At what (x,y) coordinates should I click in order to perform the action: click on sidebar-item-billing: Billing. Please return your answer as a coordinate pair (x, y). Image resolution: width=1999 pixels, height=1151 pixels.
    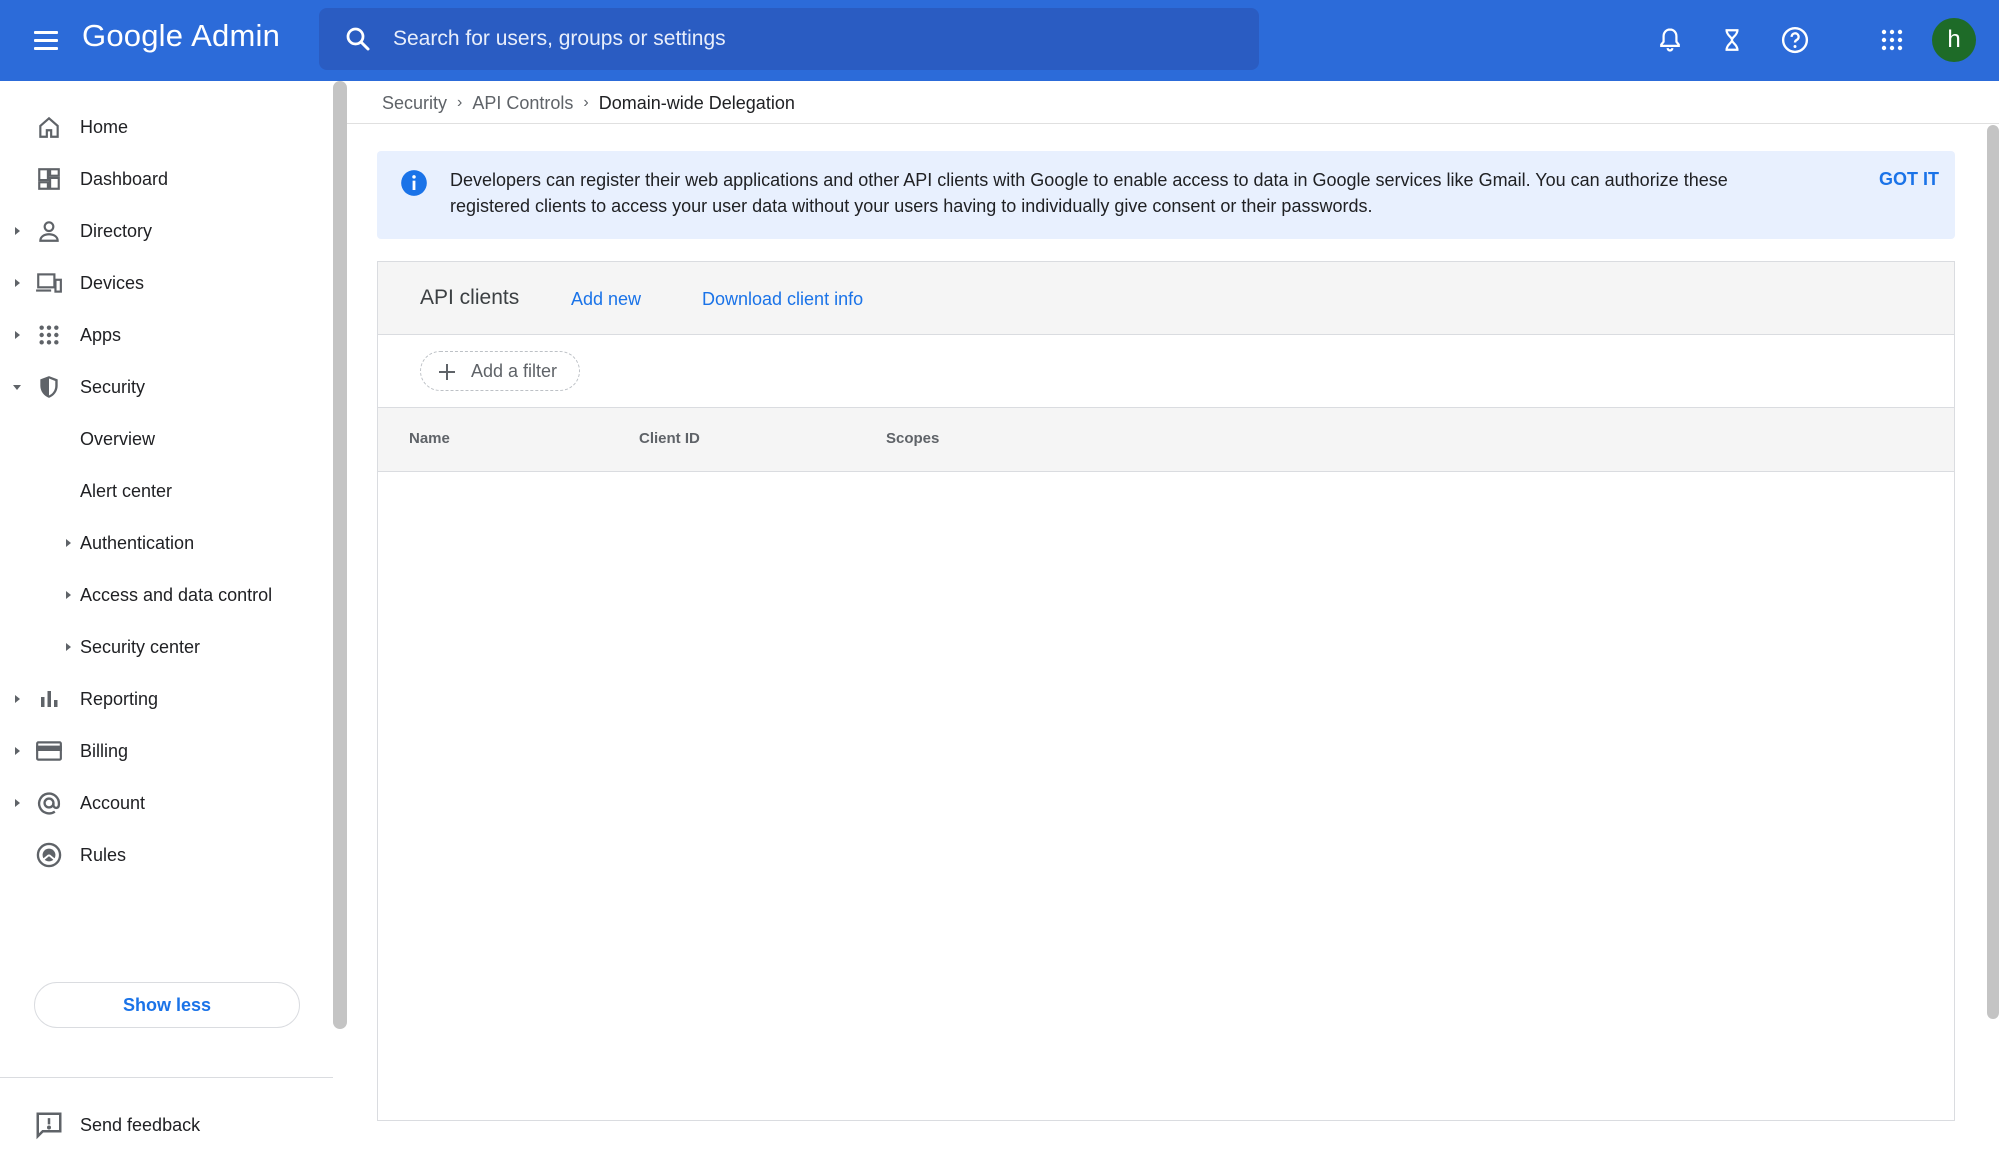
    Looking at the image, I should click on (166, 751).